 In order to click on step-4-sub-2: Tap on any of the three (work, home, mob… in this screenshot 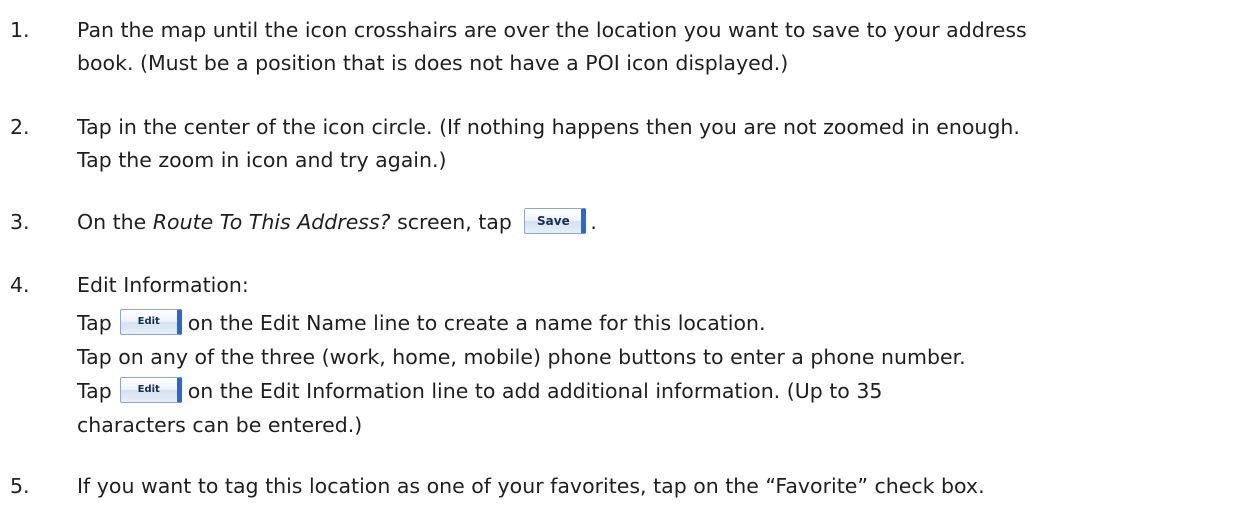, I will do `click(521, 357)`.